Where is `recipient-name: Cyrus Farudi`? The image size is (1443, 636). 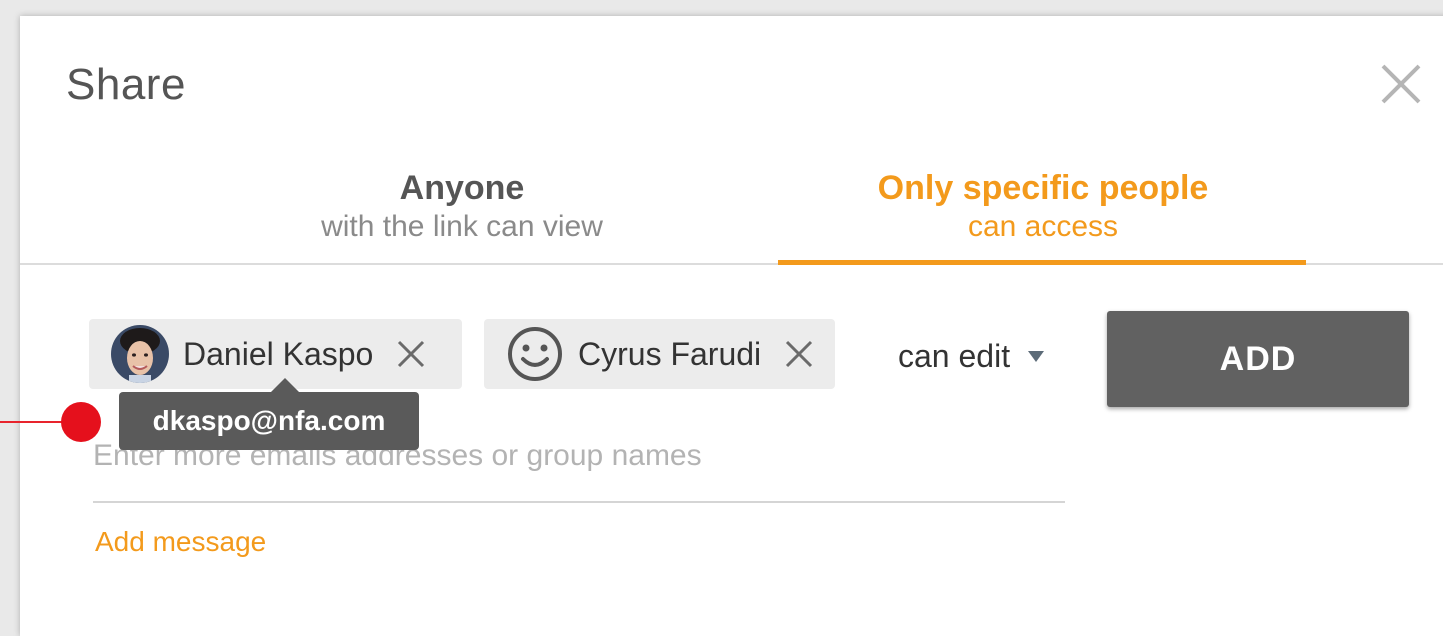 recipient-name: Cyrus Farudi is located at coordinates (670, 353).